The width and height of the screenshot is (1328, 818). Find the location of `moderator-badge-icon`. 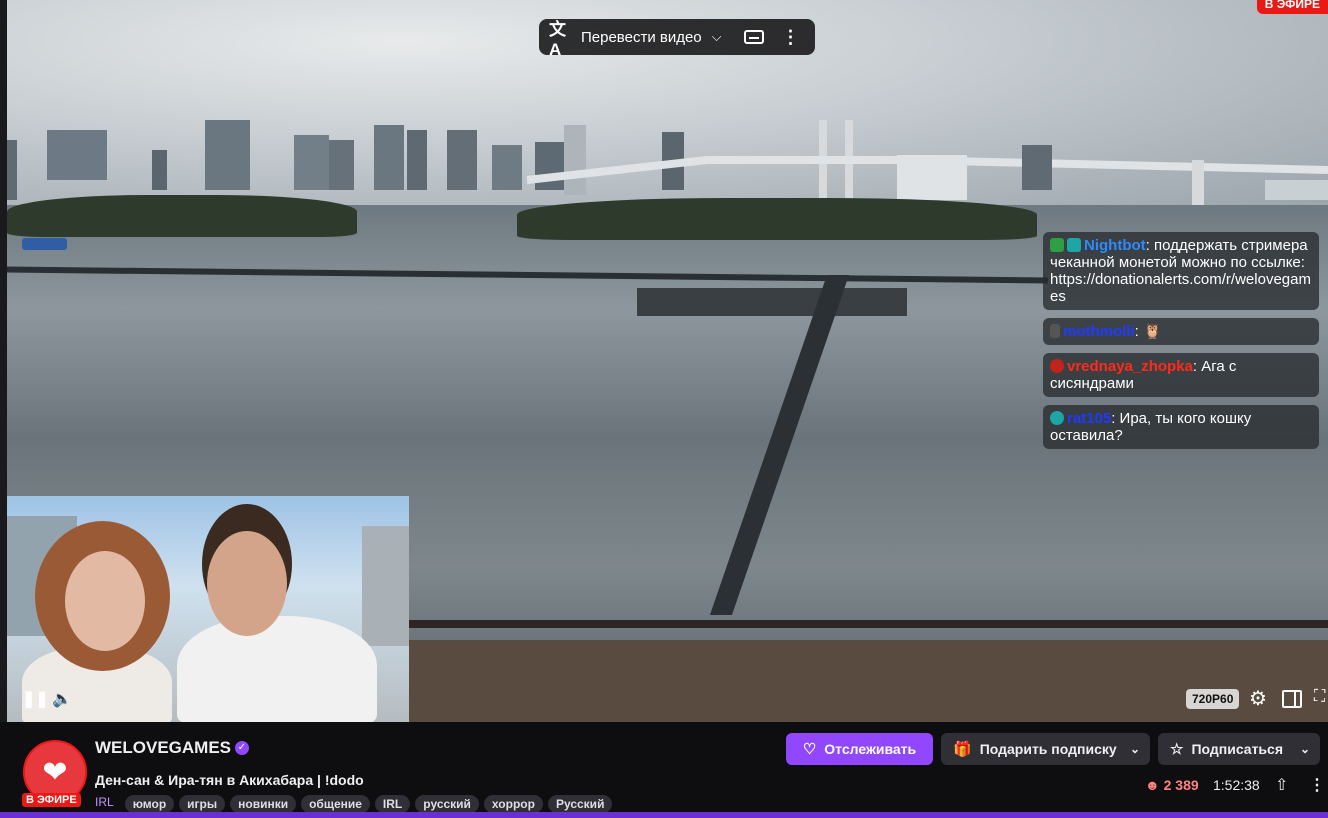

moderator-badge-icon is located at coordinates (1057, 245).